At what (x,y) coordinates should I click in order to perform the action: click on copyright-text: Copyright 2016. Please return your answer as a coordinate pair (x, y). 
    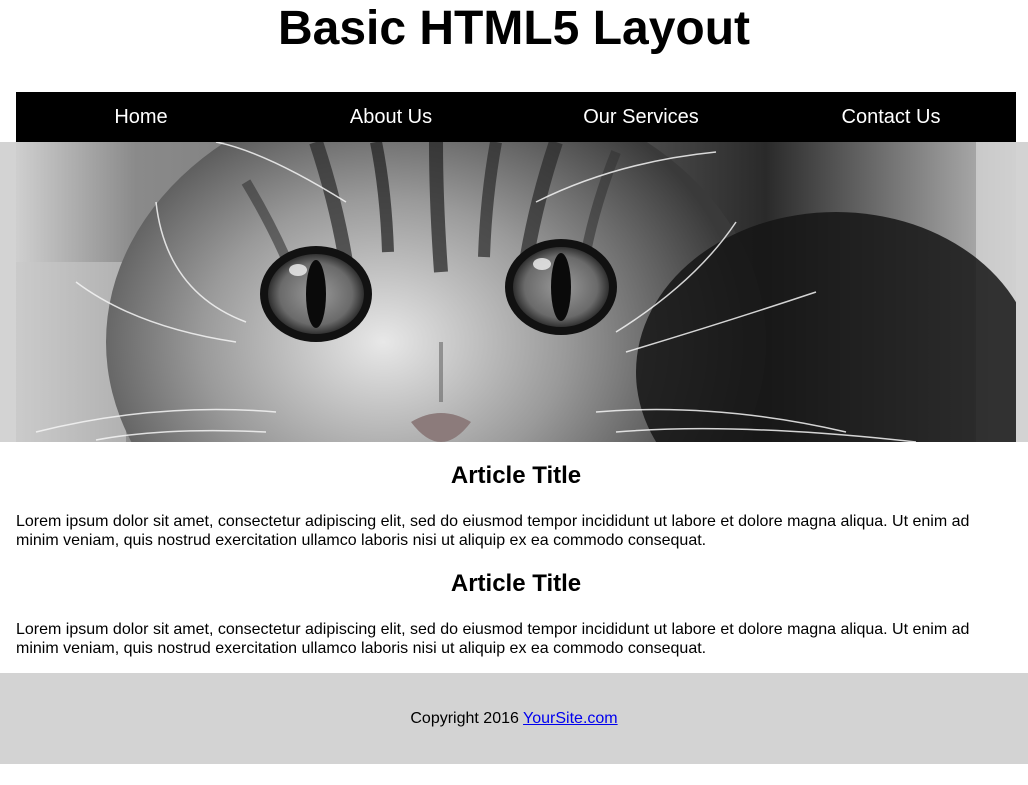
    Looking at the image, I should click on (467, 718).